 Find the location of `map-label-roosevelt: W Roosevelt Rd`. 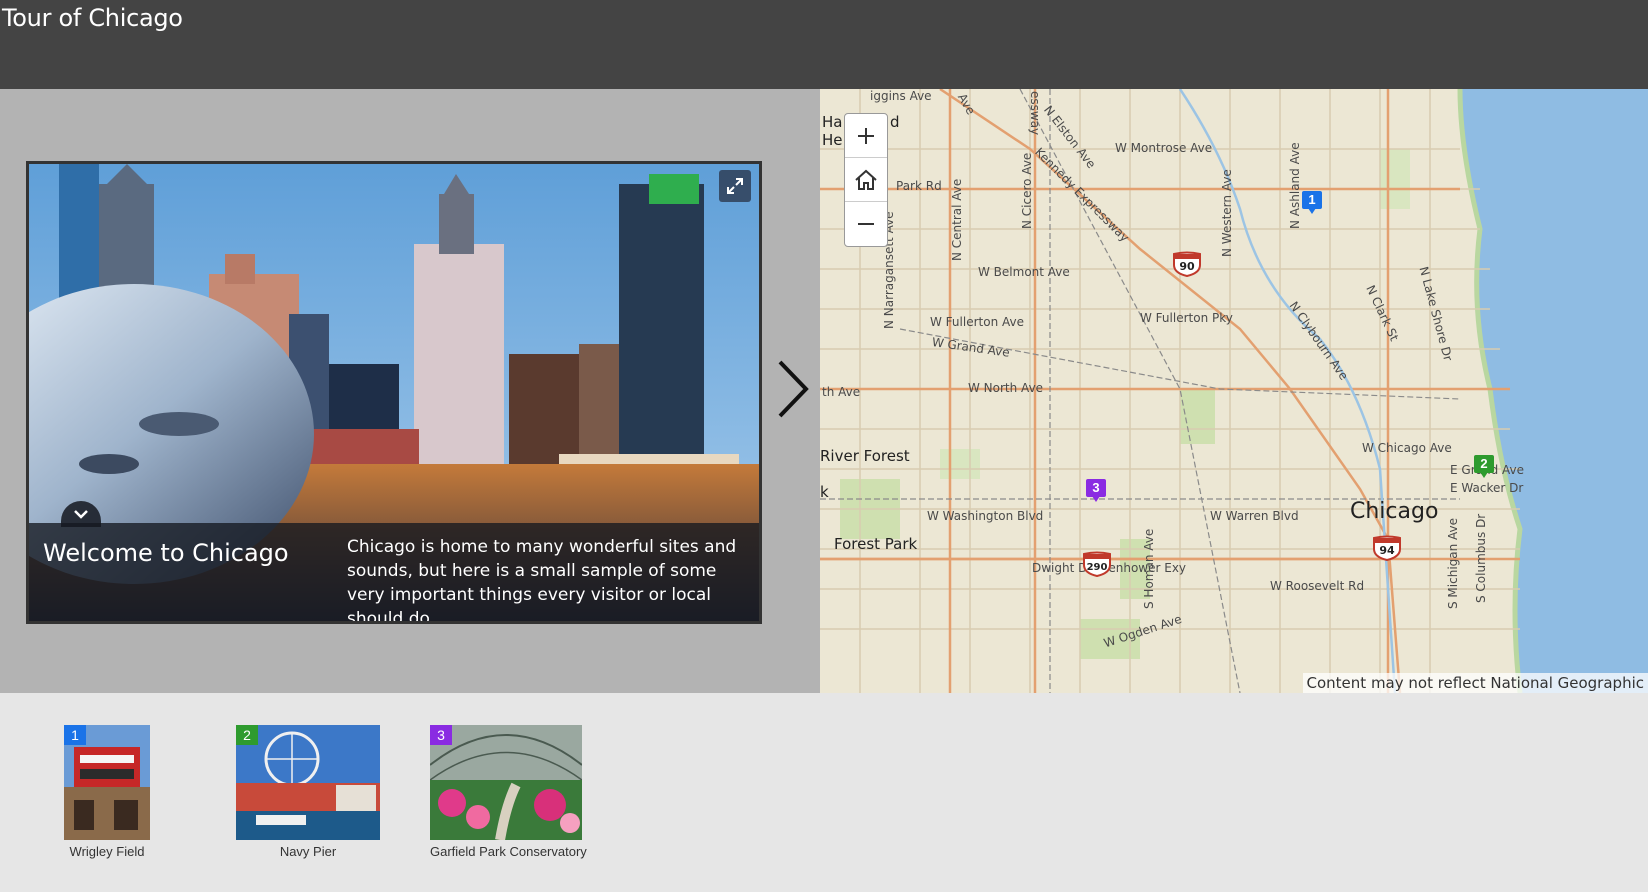

map-label-roosevelt: W Roosevelt Rd is located at coordinates (1317, 586).